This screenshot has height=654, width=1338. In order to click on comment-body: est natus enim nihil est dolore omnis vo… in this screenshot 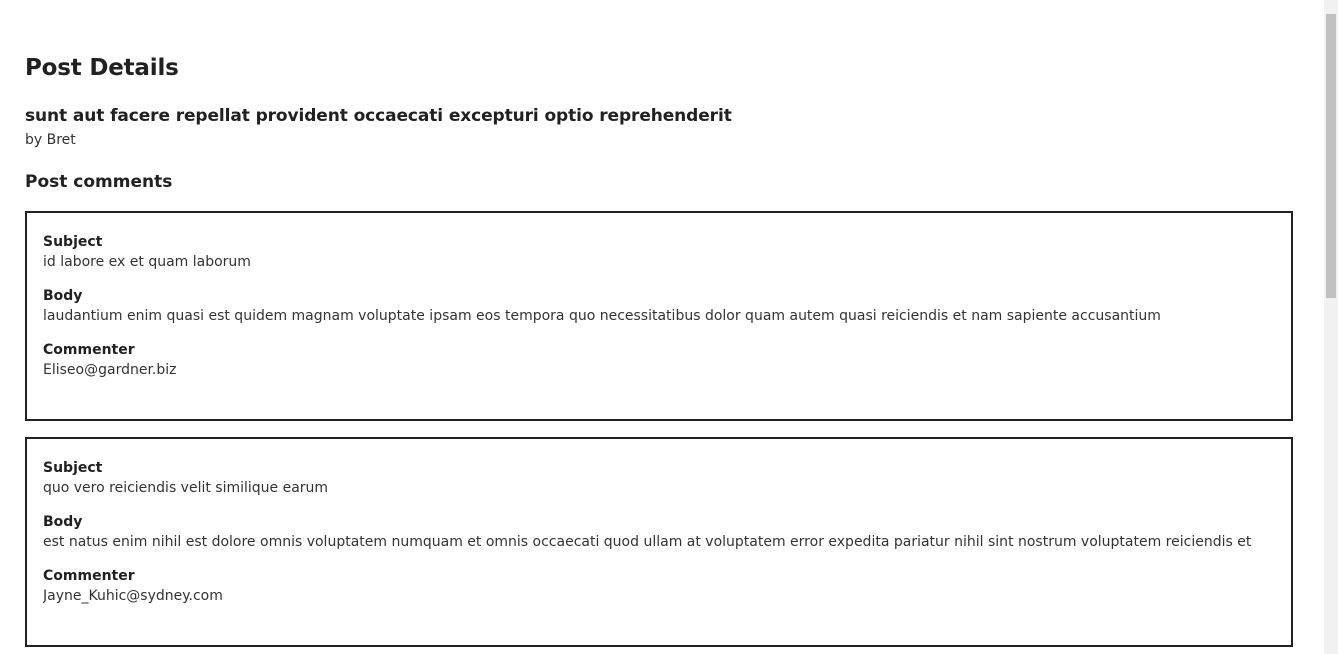, I will do `click(647, 542)`.